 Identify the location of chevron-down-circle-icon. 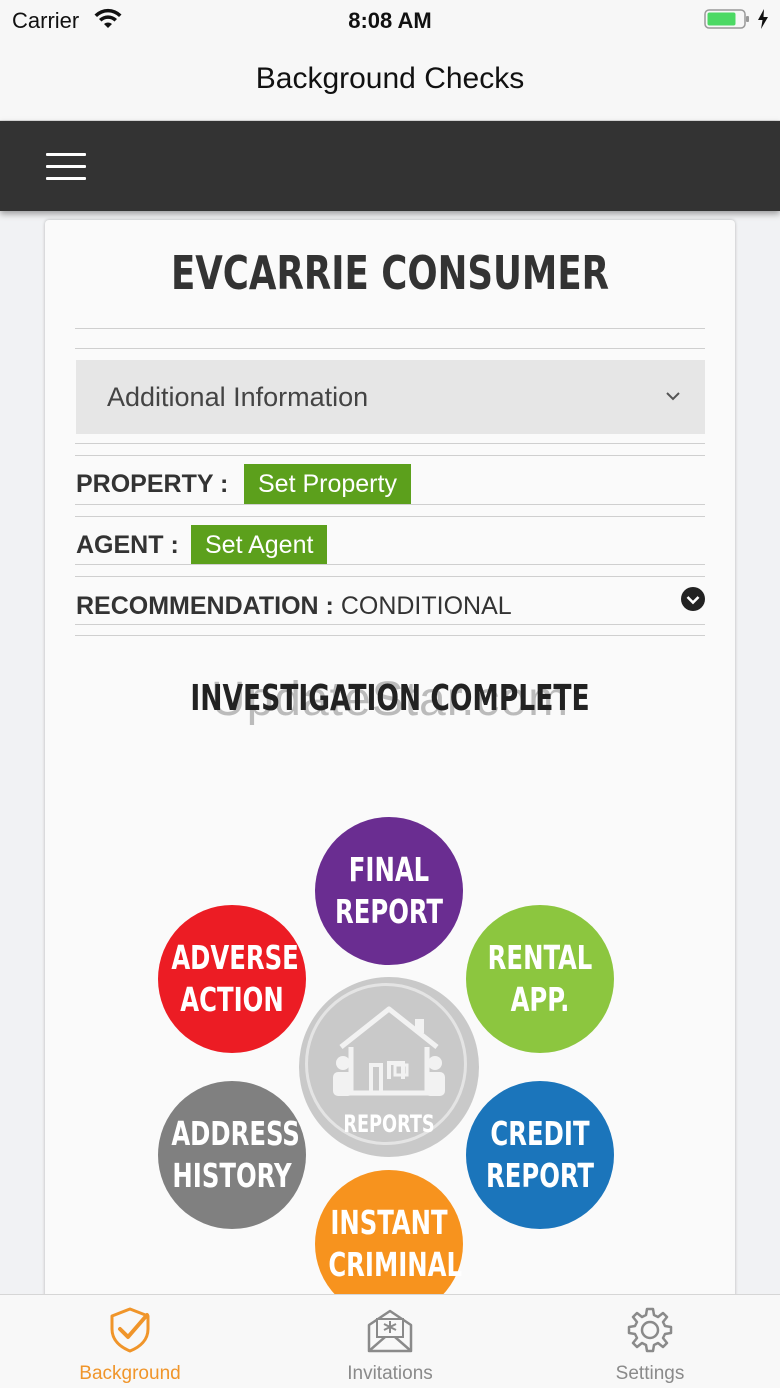
(693, 599).